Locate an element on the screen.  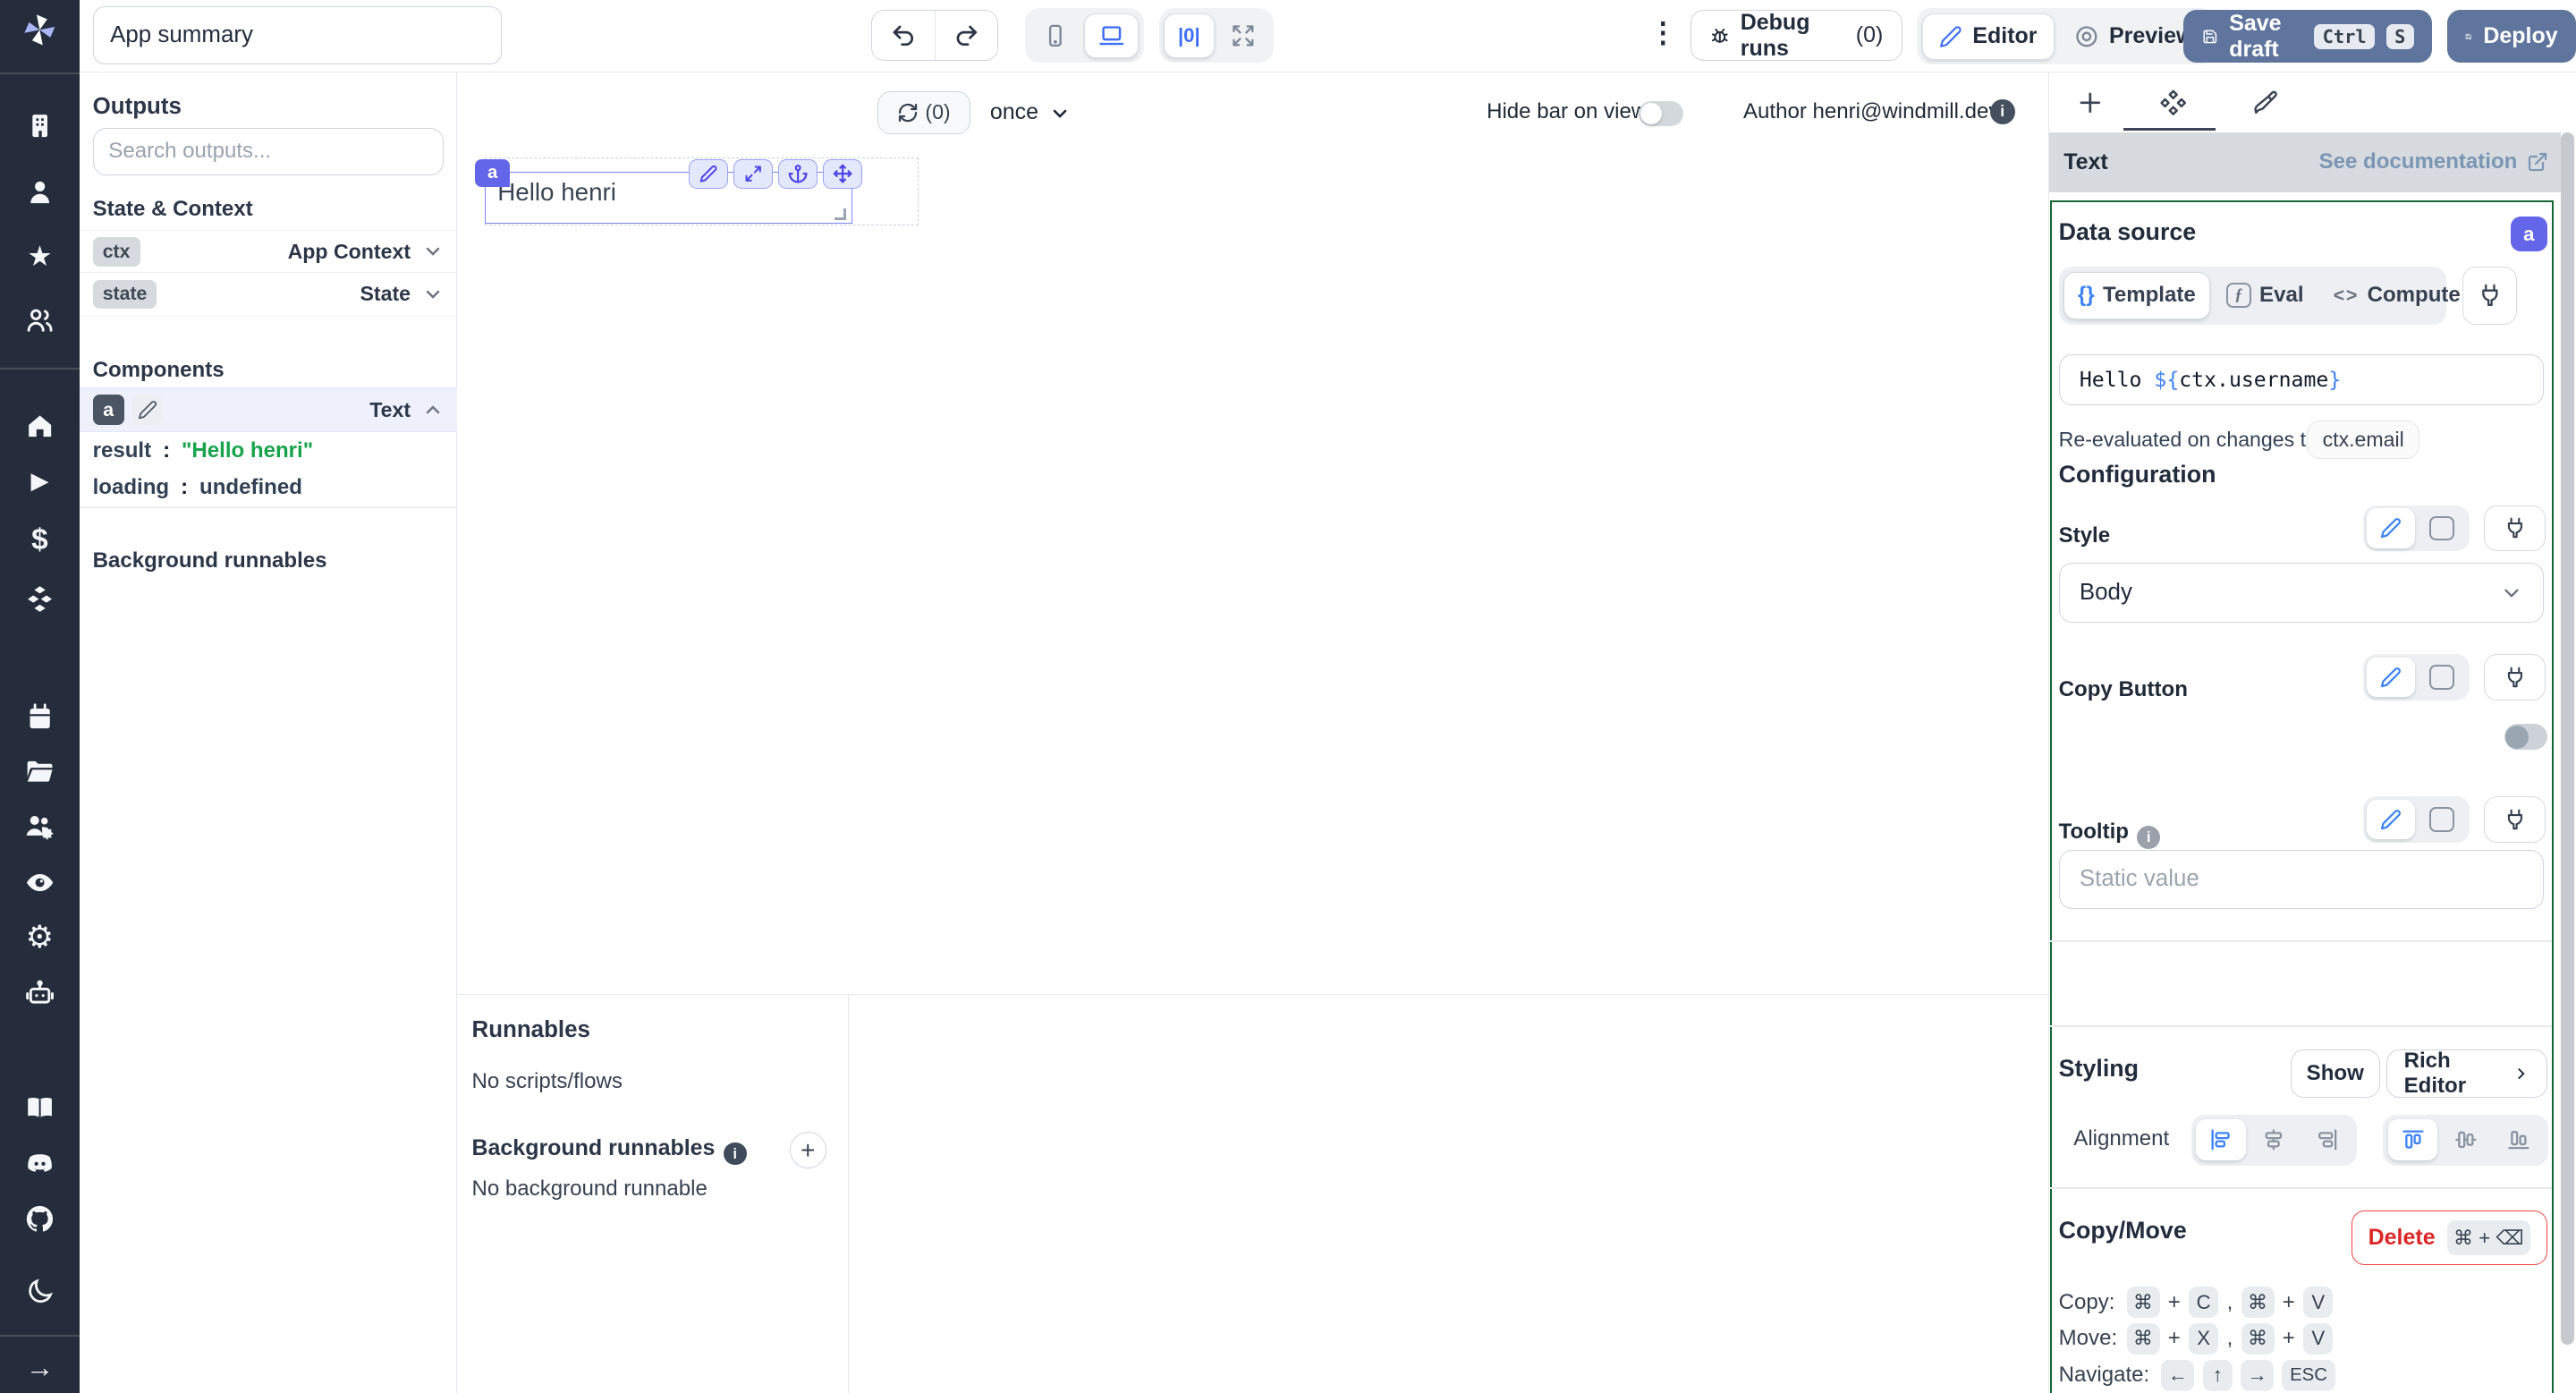
github-icon is located at coordinates (40, 1219).